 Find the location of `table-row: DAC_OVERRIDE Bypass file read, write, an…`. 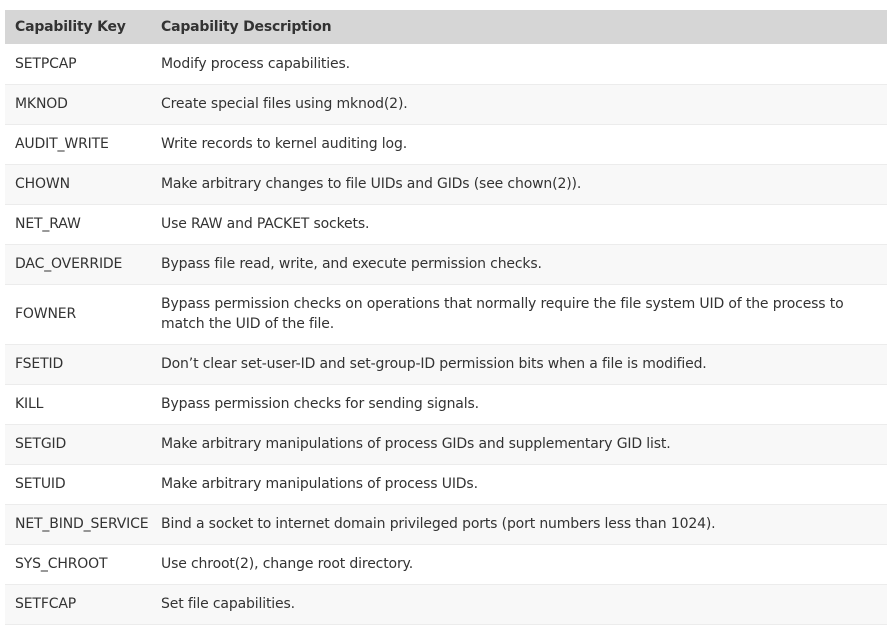

table-row: DAC_OVERRIDE Bypass file read, write, an… is located at coordinates (446, 264).